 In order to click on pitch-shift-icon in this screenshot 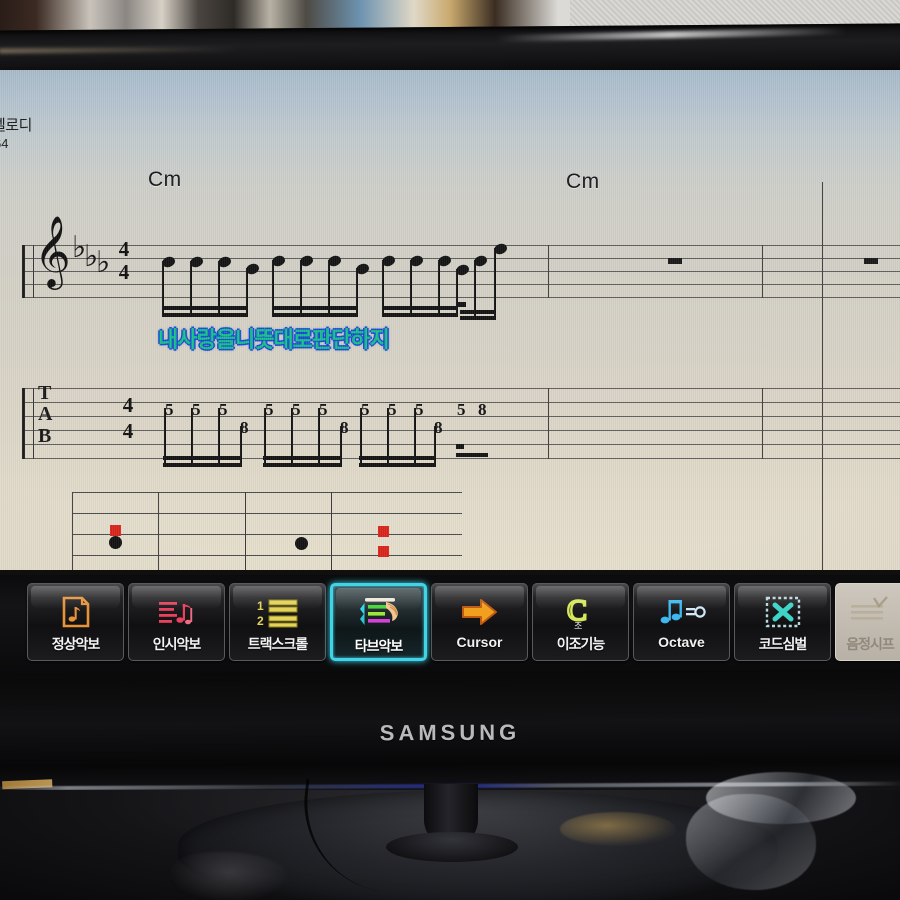, I will do `click(870, 612)`.